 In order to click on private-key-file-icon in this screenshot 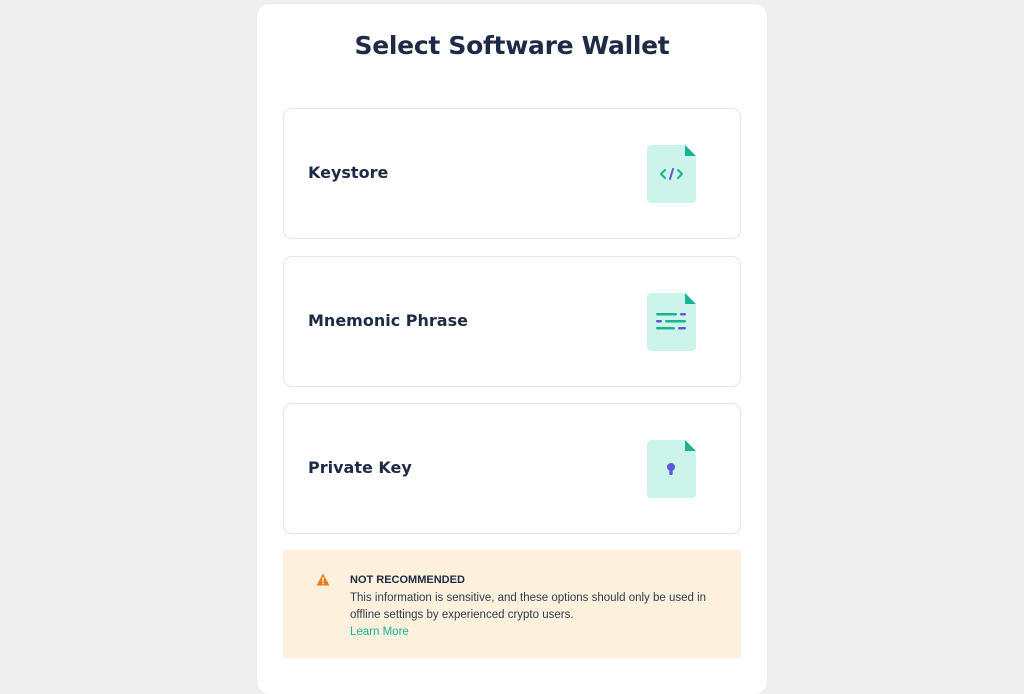, I will do `click(671, 469)`.